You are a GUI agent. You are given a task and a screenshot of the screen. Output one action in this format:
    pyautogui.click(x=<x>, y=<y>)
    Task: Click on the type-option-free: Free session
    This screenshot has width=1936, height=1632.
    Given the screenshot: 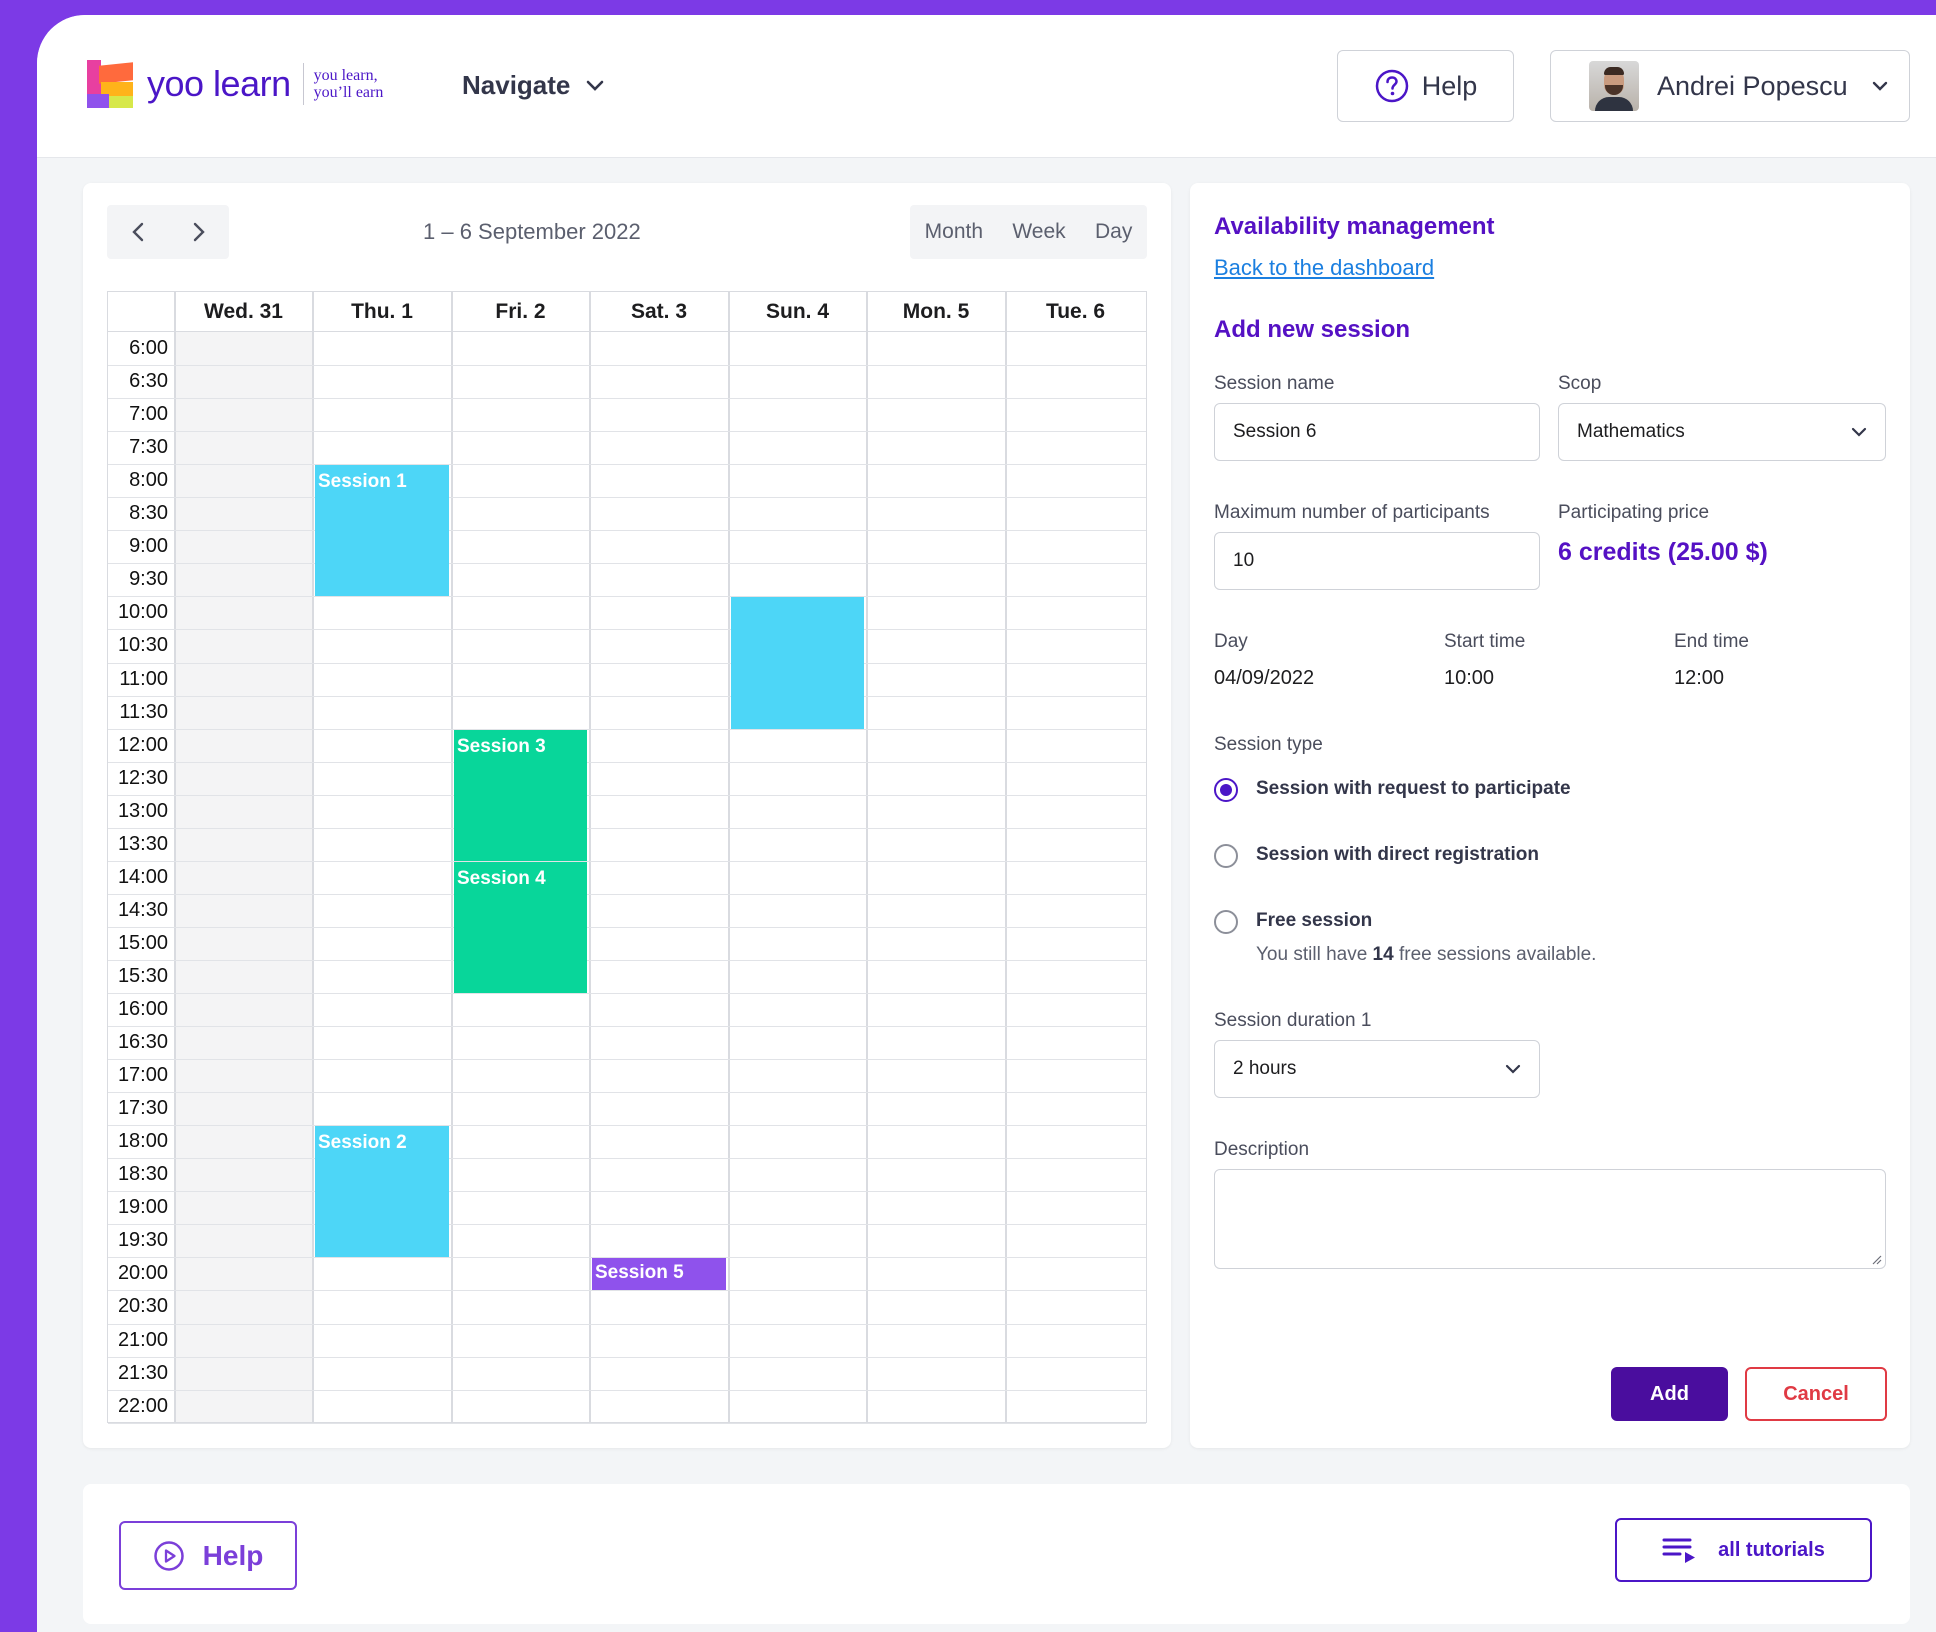 What is the action you would take?
    pyautogui.click(x=1514, y=923)
    